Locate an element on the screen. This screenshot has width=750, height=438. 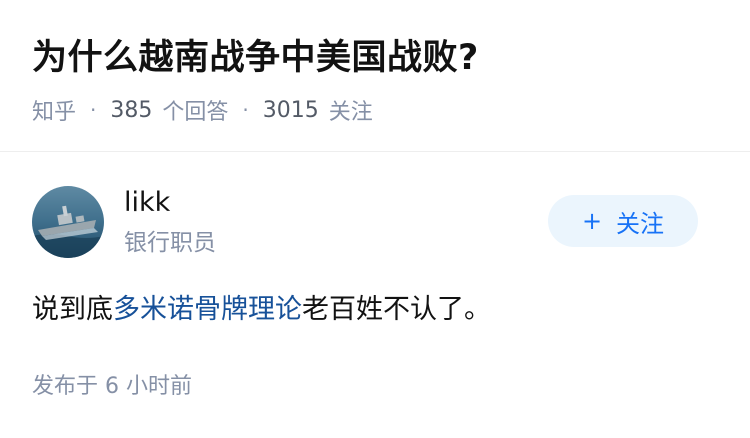
author-name: likk is located at coordinates (147, 203).